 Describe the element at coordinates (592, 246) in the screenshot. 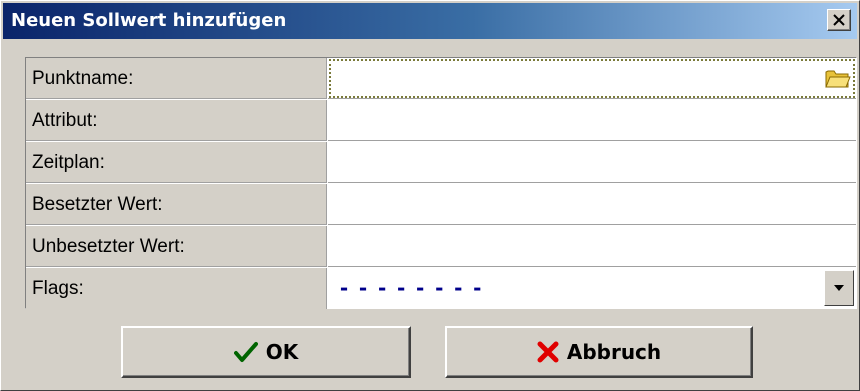

I see `unbesetzter-wert-field` at that location.